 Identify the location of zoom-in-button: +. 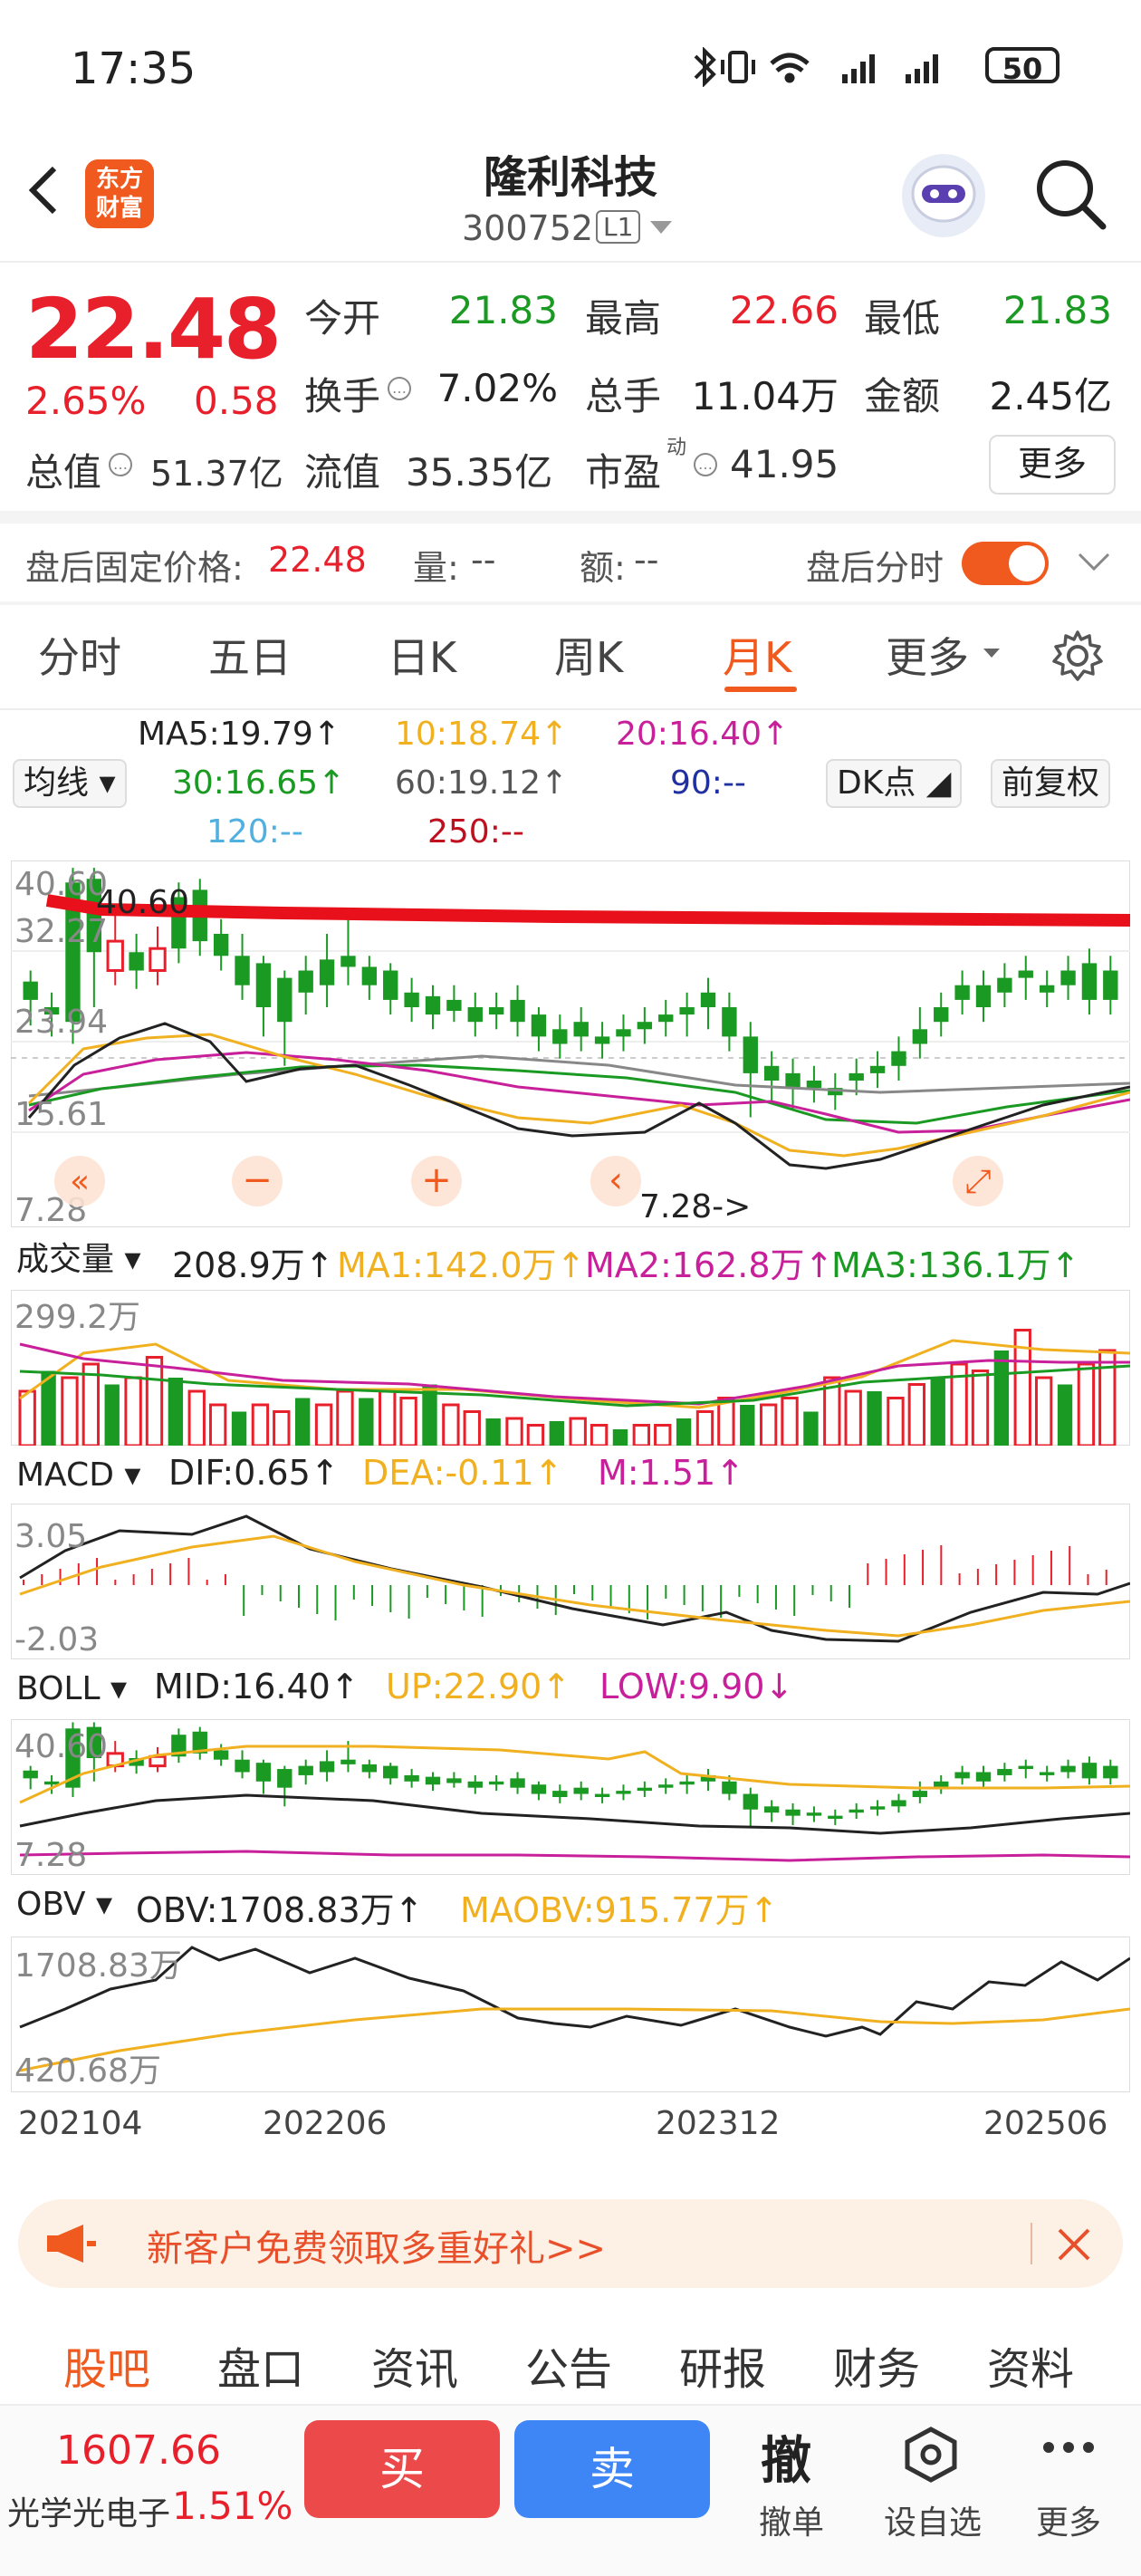
(436, 1180).